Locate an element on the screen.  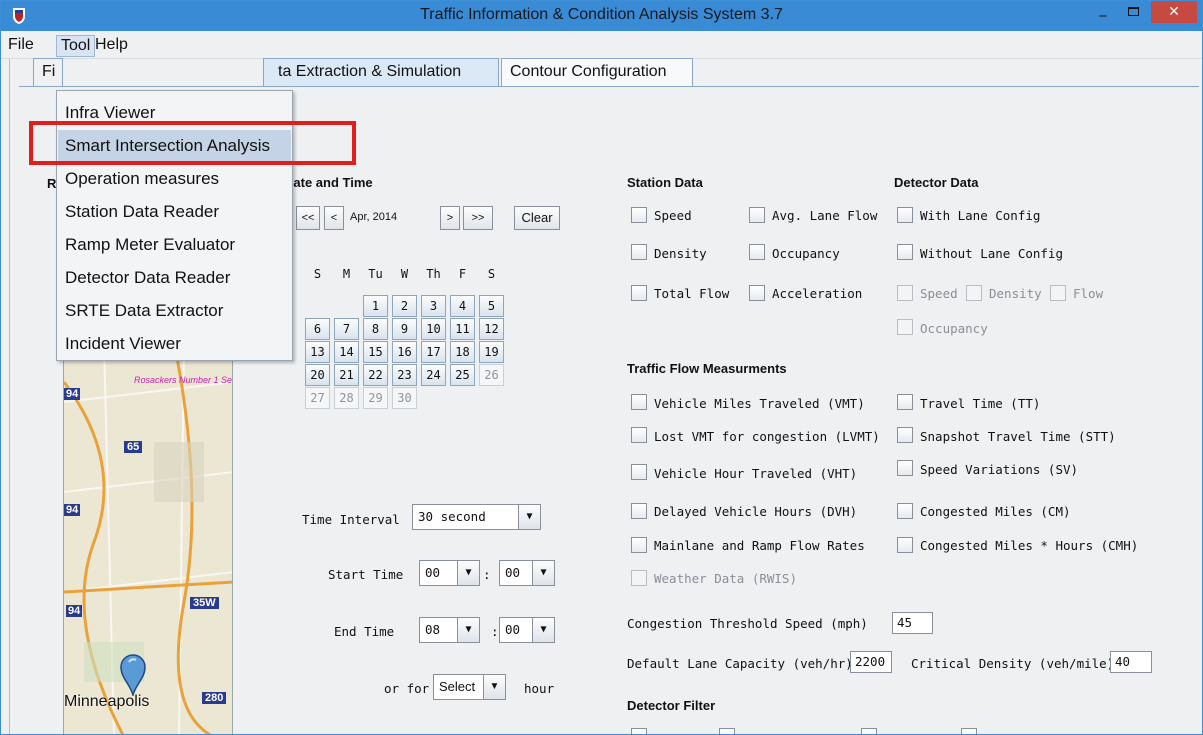
calendar-day: 28 is located at coordinates (346, 398).